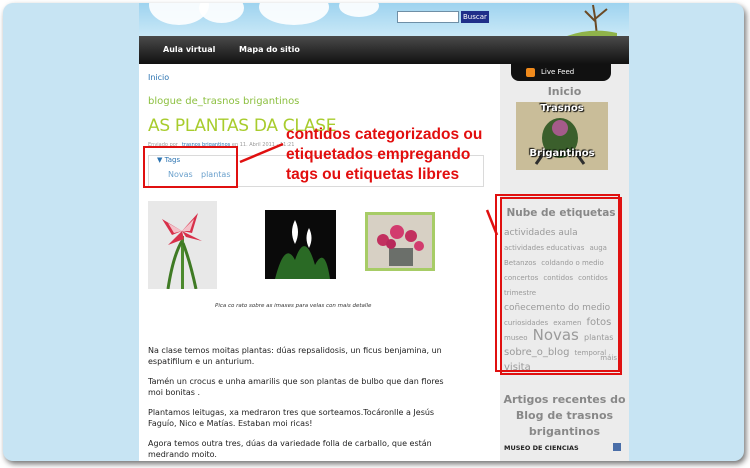 The width and height of the screenshot is (750, 468). What do you see at coordinates (475, 17) in the screenshot?
I see `search-button: Buscar` at bounding box center [475, 17].